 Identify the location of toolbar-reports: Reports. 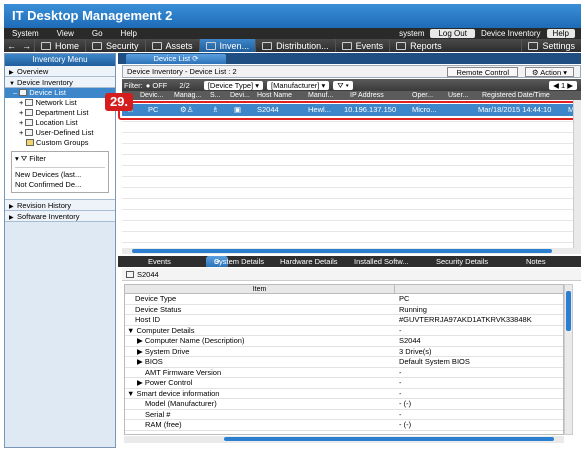
(418, 45).